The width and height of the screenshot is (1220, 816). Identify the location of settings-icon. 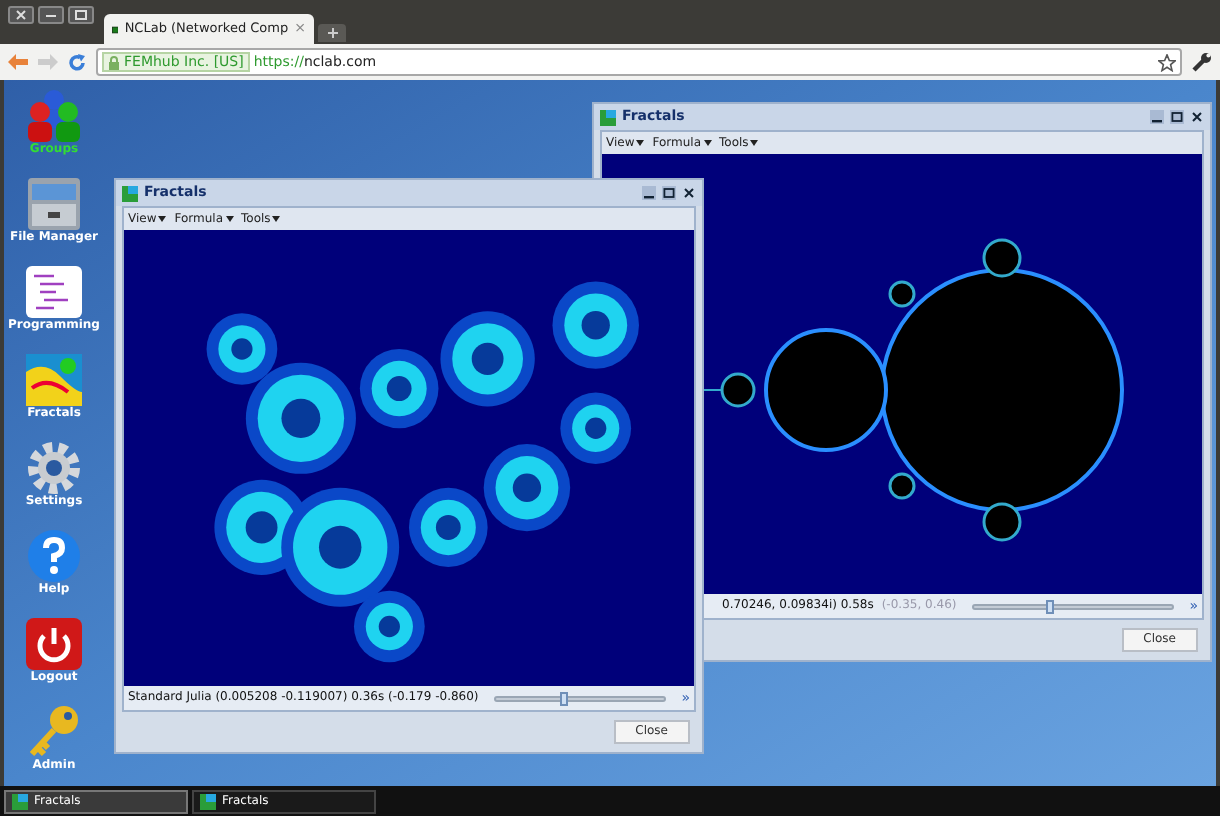
(54, 468).